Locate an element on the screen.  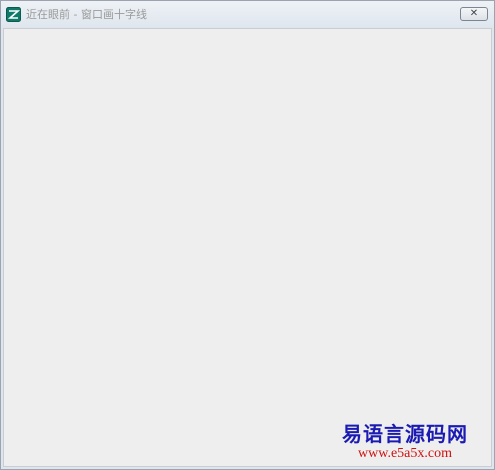
close-icon: ✕ is located at coordinates (474, 13).